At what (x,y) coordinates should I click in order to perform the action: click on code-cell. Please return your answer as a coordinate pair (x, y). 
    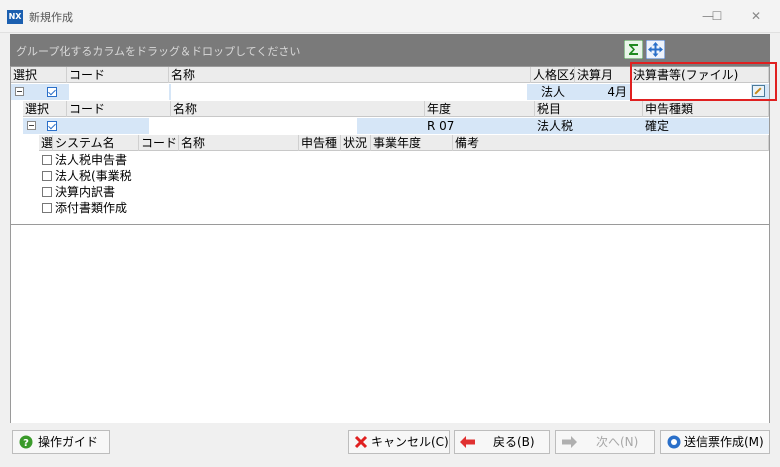
    Looking at the image, I should click on (119, 92).